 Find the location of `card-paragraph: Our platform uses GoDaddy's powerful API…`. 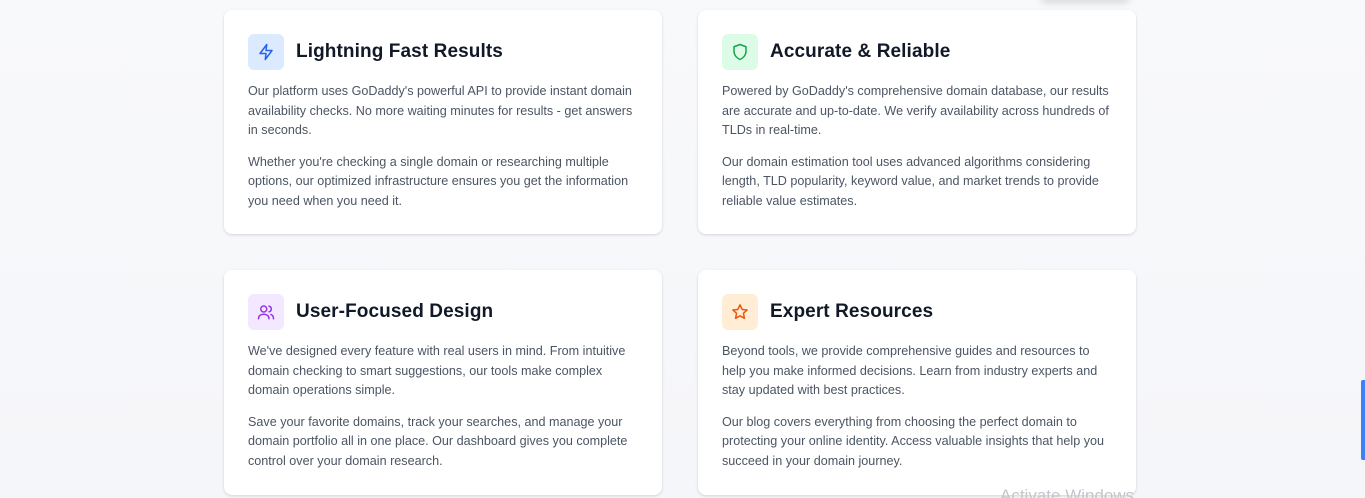

card-paragraph: Our platform uses GoDaddy's powerful API… is located at coordinates (440, 111).